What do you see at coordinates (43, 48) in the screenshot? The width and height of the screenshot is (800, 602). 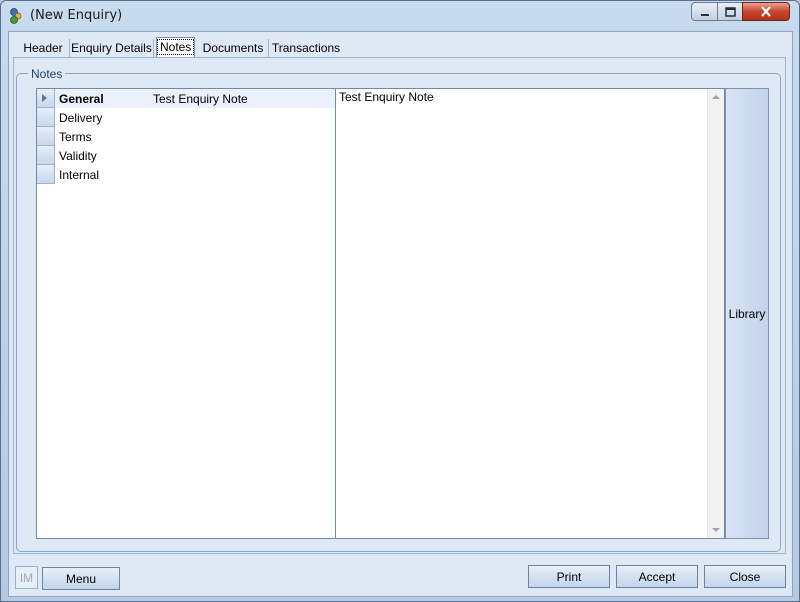 I see `tab-header: Header` at bounding box center [43, 48].